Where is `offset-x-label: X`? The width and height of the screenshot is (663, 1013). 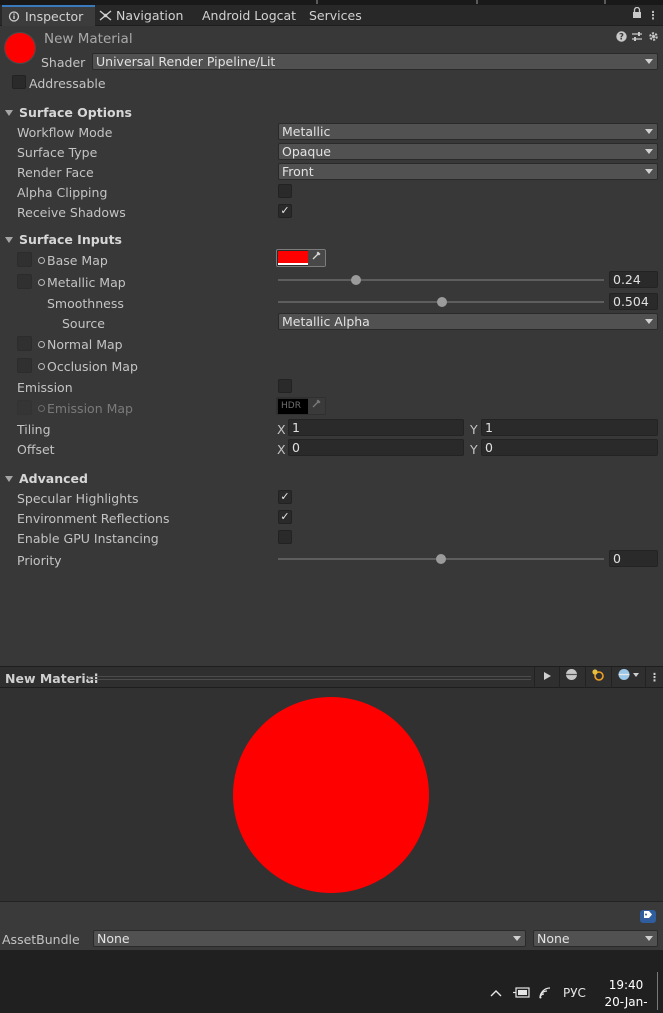
offset-x-label: X is located at coordinates (281, 449).